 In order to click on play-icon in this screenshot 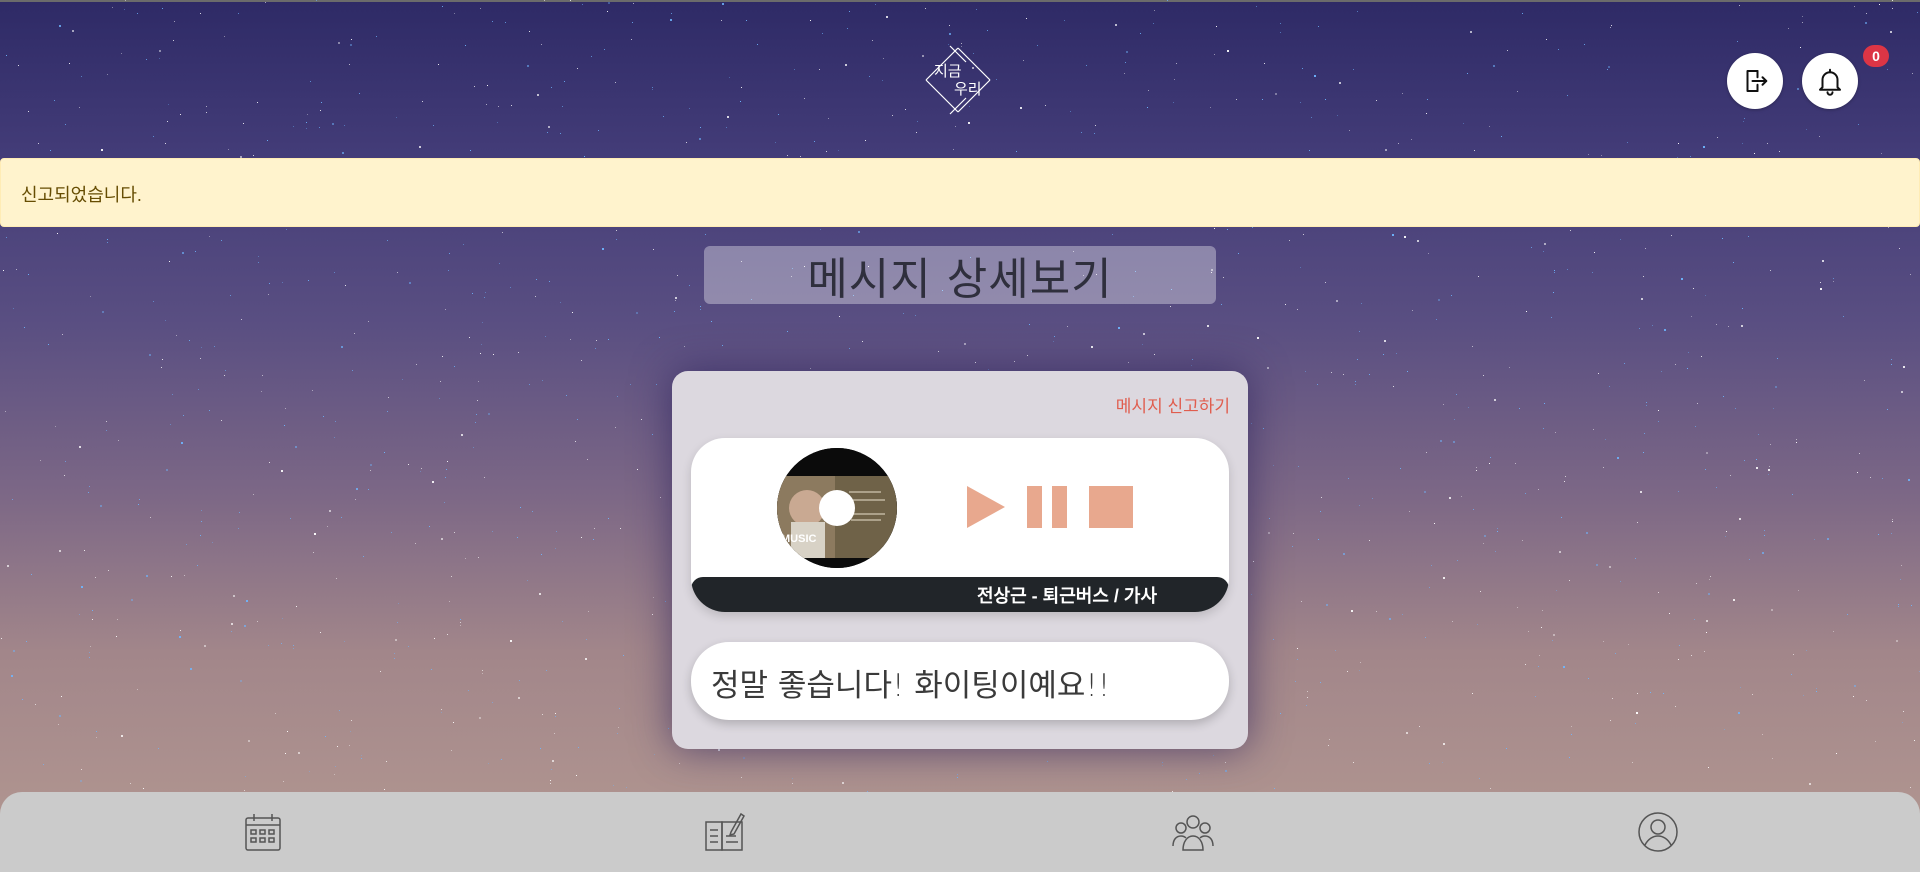, I will do `click(986, 507)`.